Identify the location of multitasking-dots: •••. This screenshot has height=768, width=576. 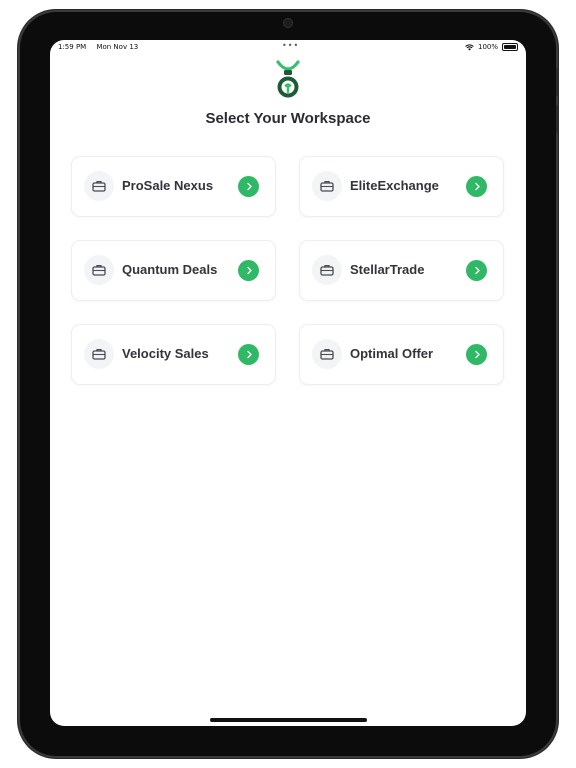
(290, 45).